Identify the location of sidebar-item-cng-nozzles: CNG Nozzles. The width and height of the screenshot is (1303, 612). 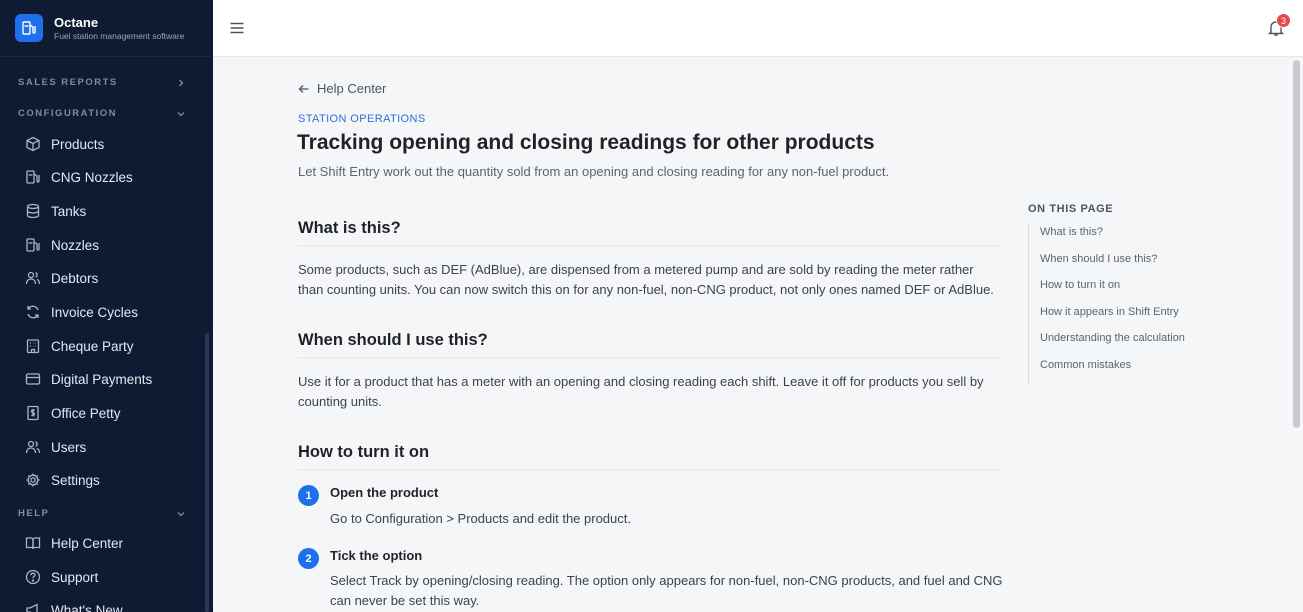
(111, 177).